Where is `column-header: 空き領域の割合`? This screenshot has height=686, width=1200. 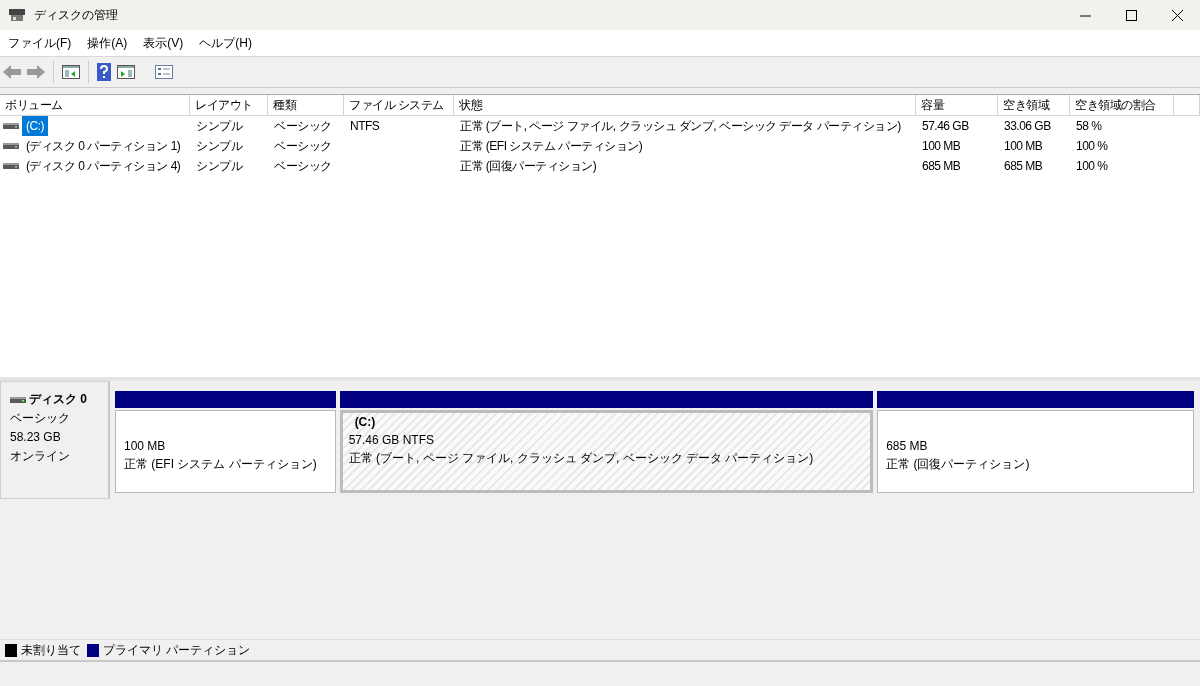
column-header: 空き領域の割合 is located at coordinates (1122, 105).